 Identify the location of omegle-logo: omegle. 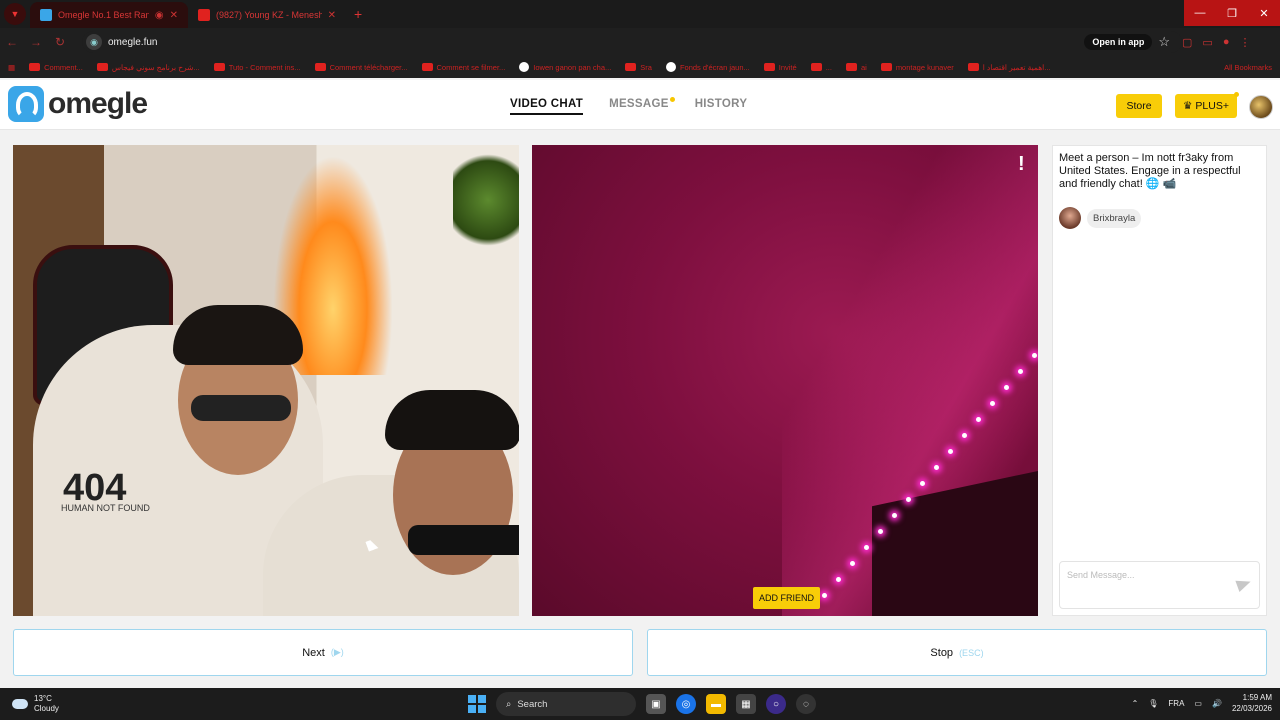
(78, 104).